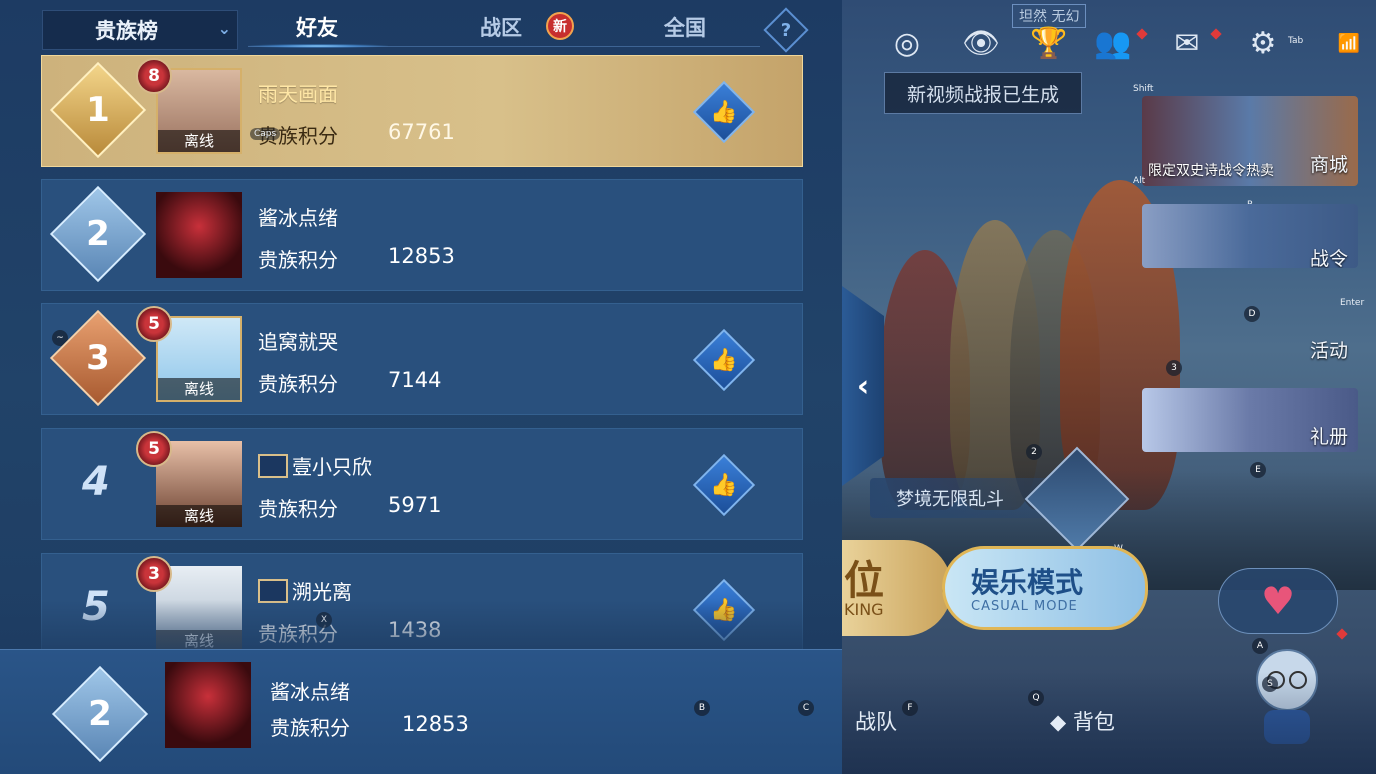 Image resolution: width=1376 pixels, height=774 pixels. I want to click on key-hint: Caps, so click(265, 134).